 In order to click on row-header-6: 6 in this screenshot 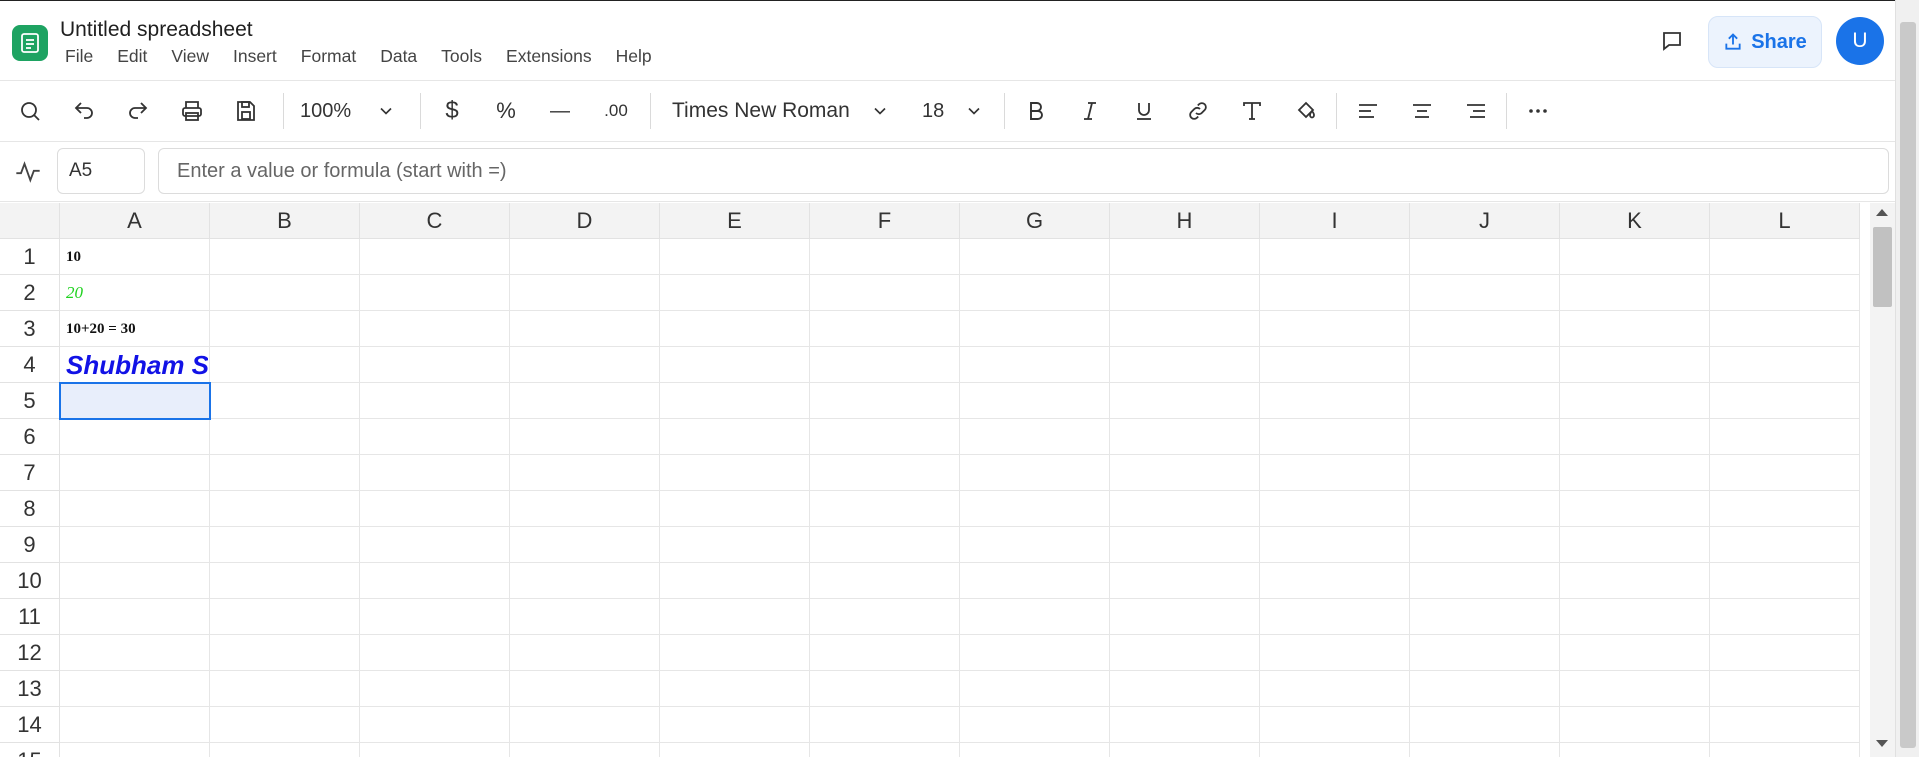, I will do `click(30, 437)`.